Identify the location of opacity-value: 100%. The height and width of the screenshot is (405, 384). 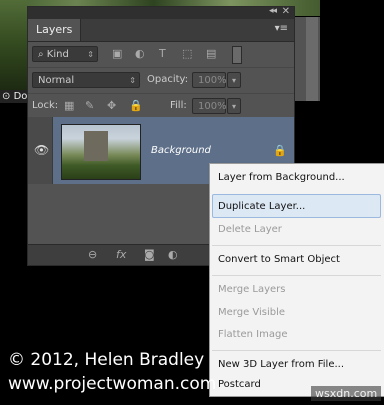
(212, 80).